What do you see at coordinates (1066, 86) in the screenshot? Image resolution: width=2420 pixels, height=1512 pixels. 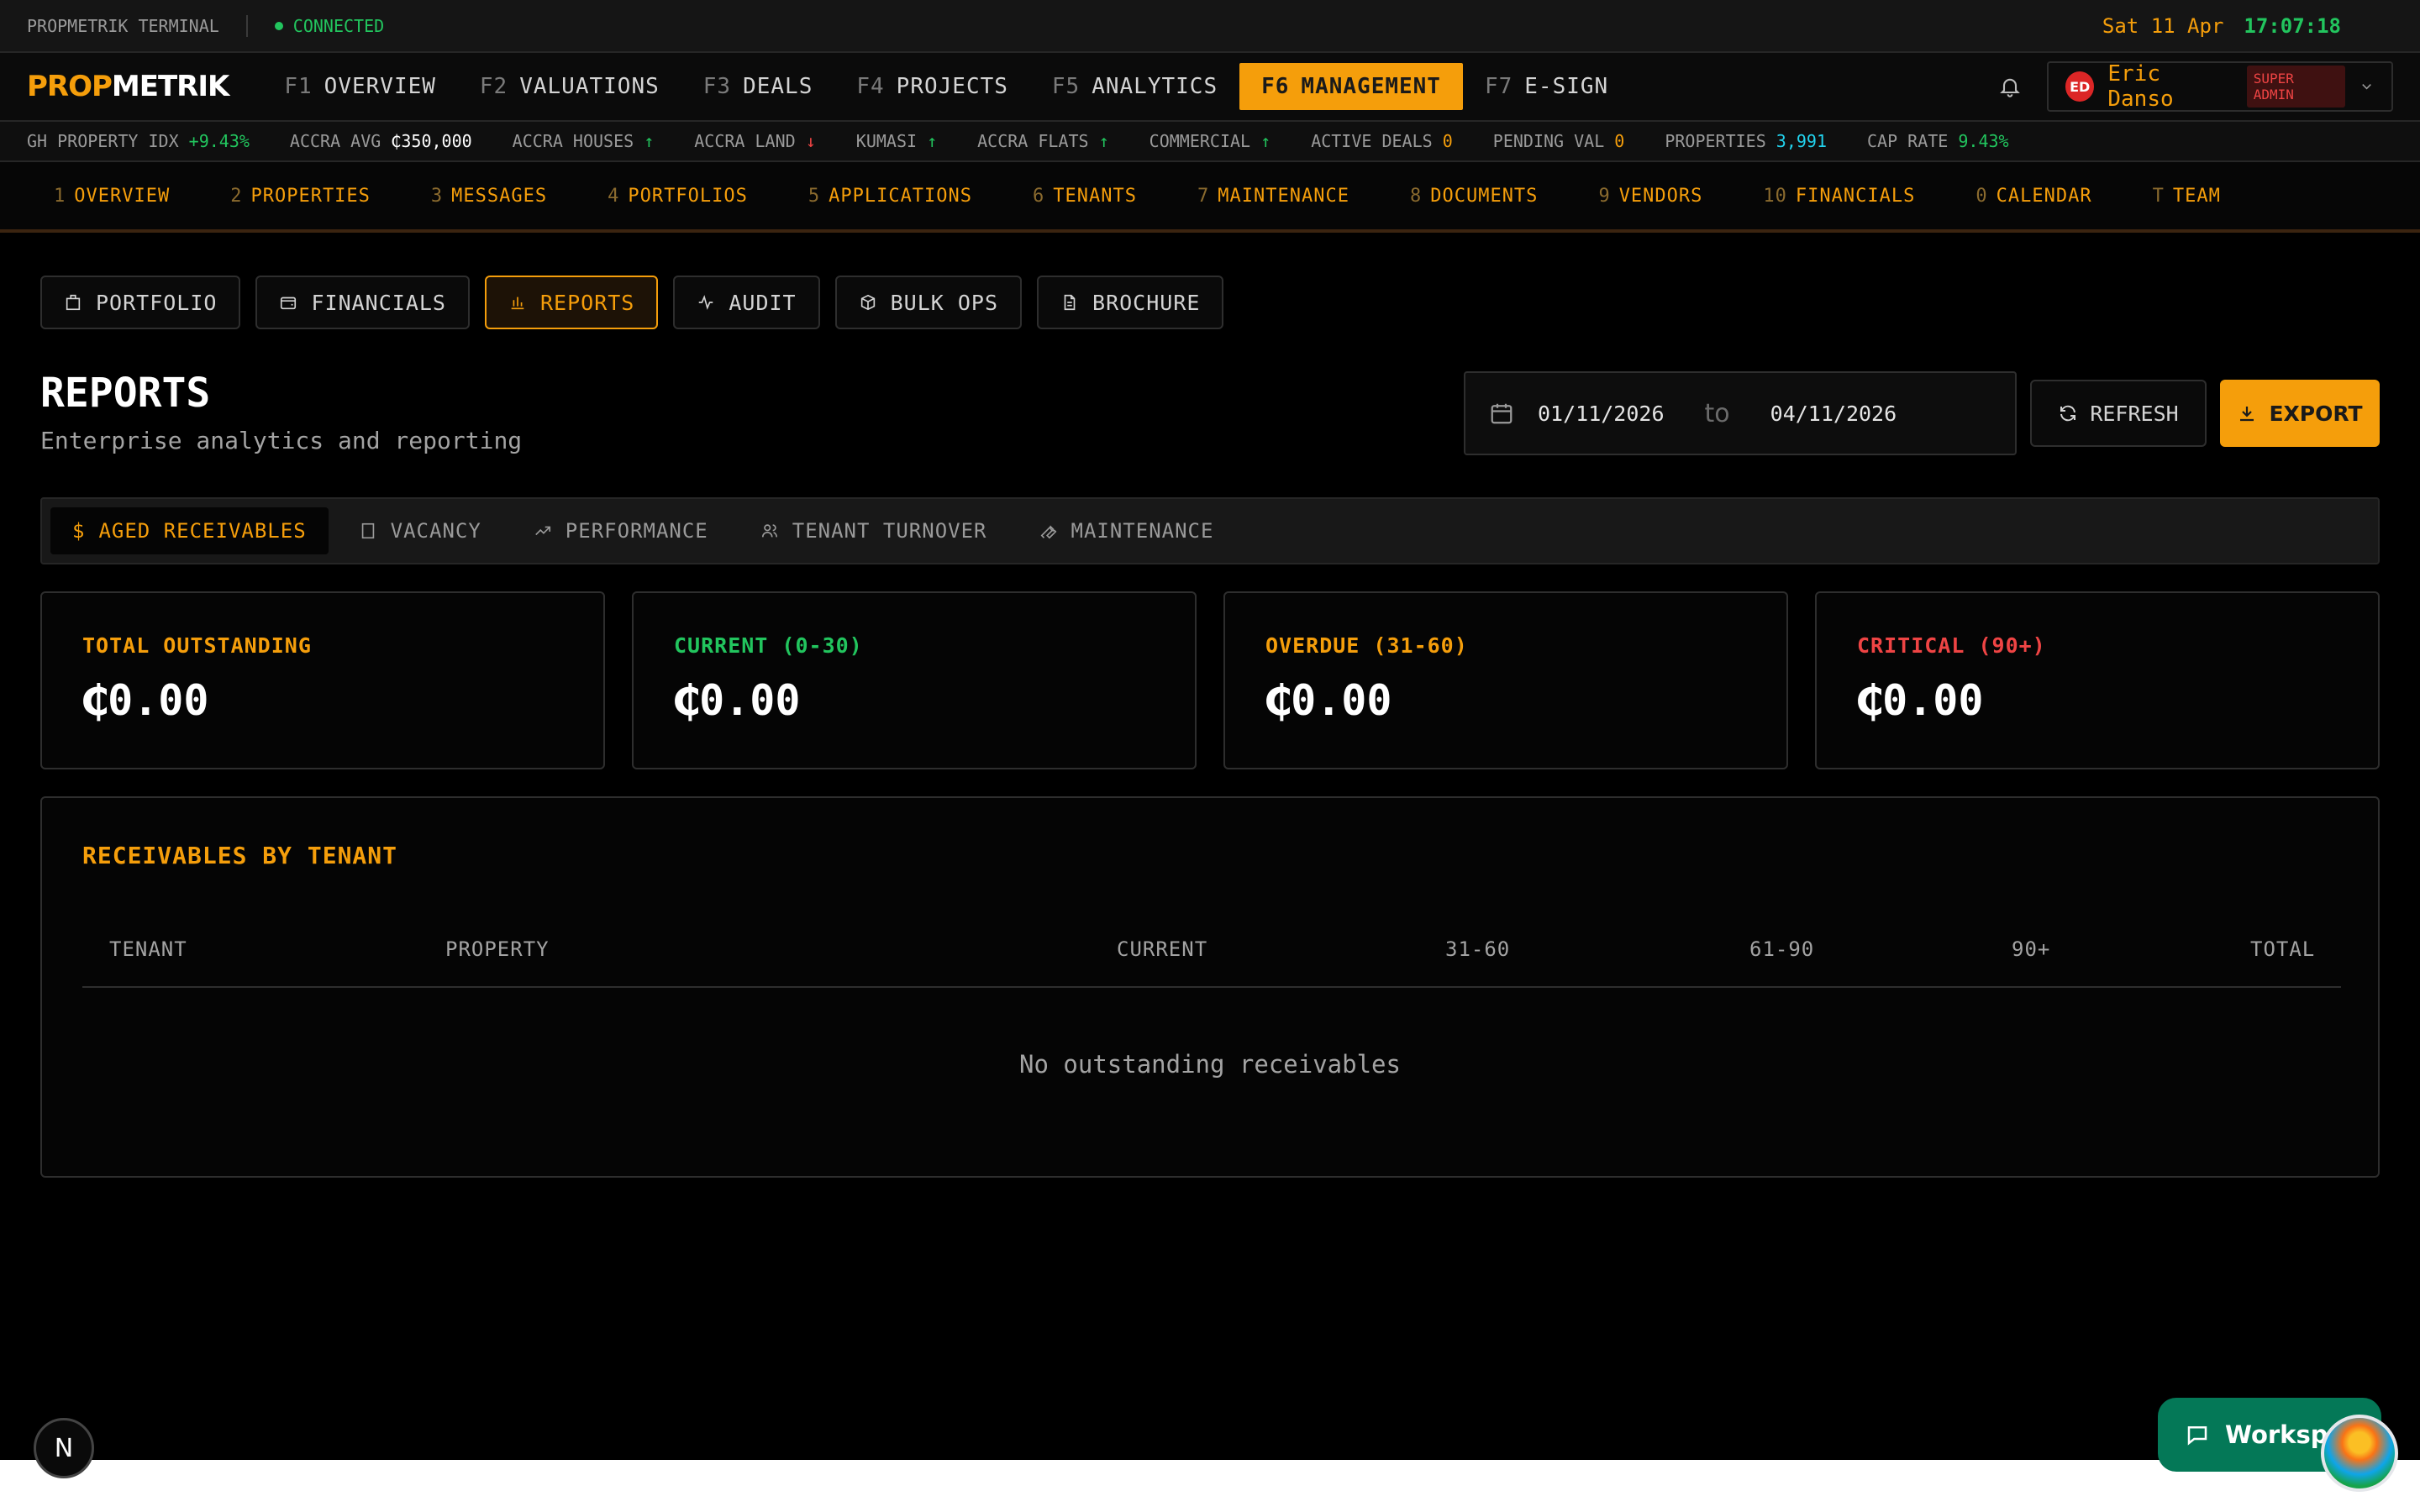 I see `nav-key: F5` at bounding box center [1066, 86].